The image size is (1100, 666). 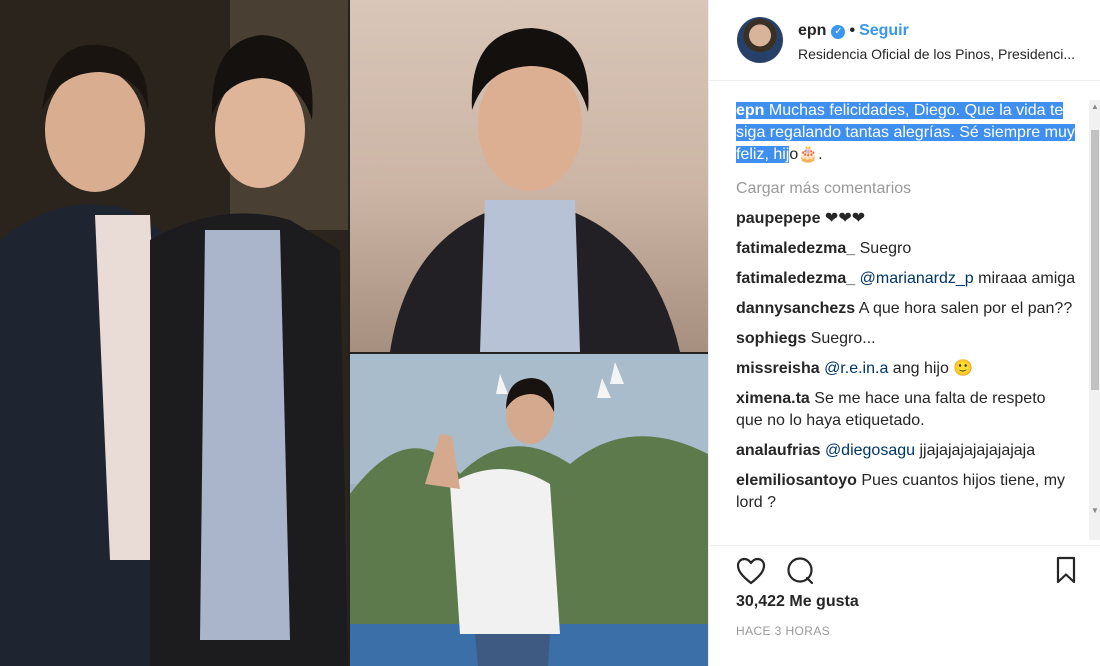 What do you see at coordinates (812, 30) in the screenshot?
I see `username-link: epn` at bounding box center [812, 30].